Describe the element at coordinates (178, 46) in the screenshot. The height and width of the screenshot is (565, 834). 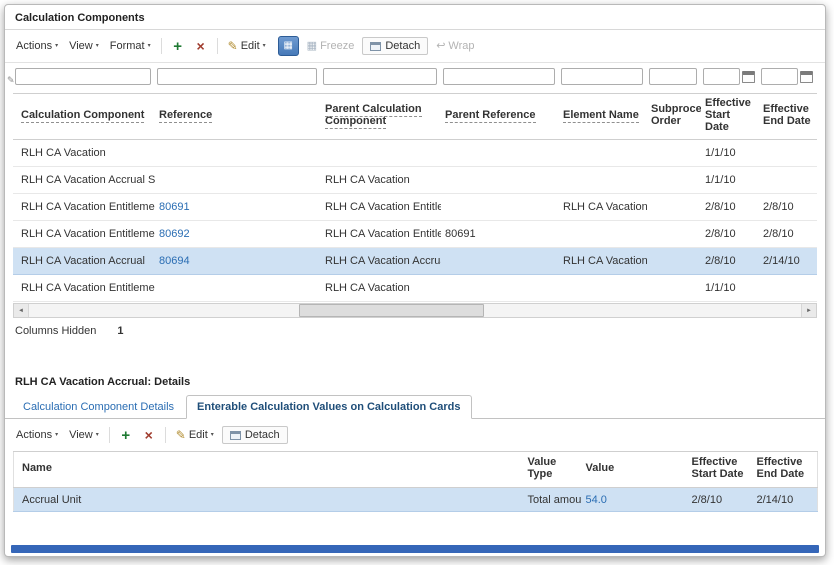
I see `add-button: +` at that location.